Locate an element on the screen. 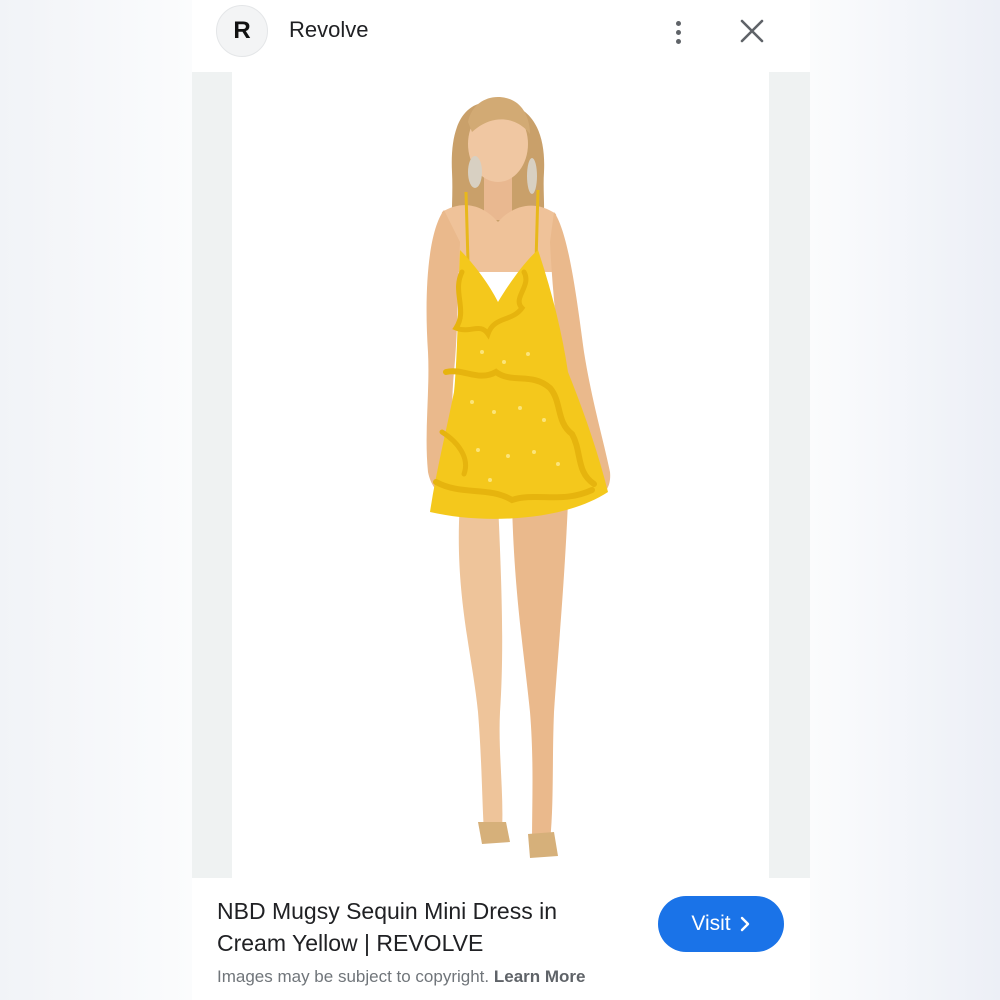  visit-button: Visit is located at coordinates (721, 924).